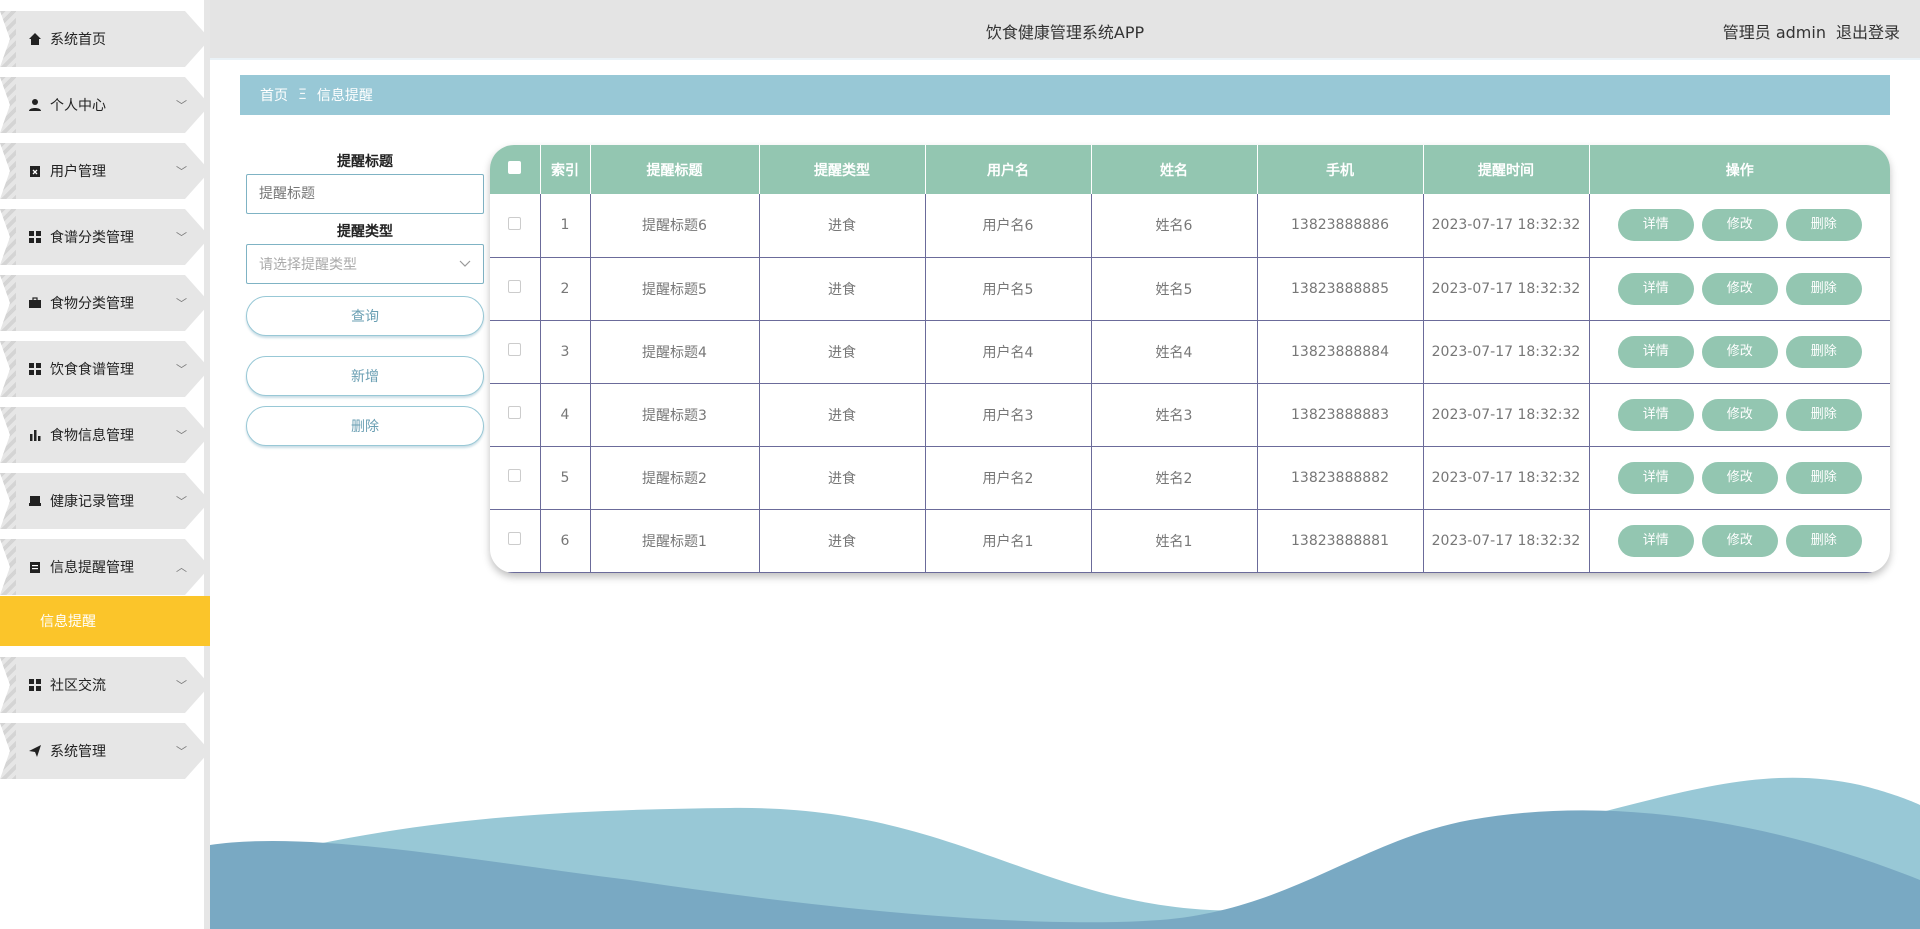  Describe the element at coordinates (78, 752) in the screenshot. I see `sidebar-item-label: 系统管理` at that location.